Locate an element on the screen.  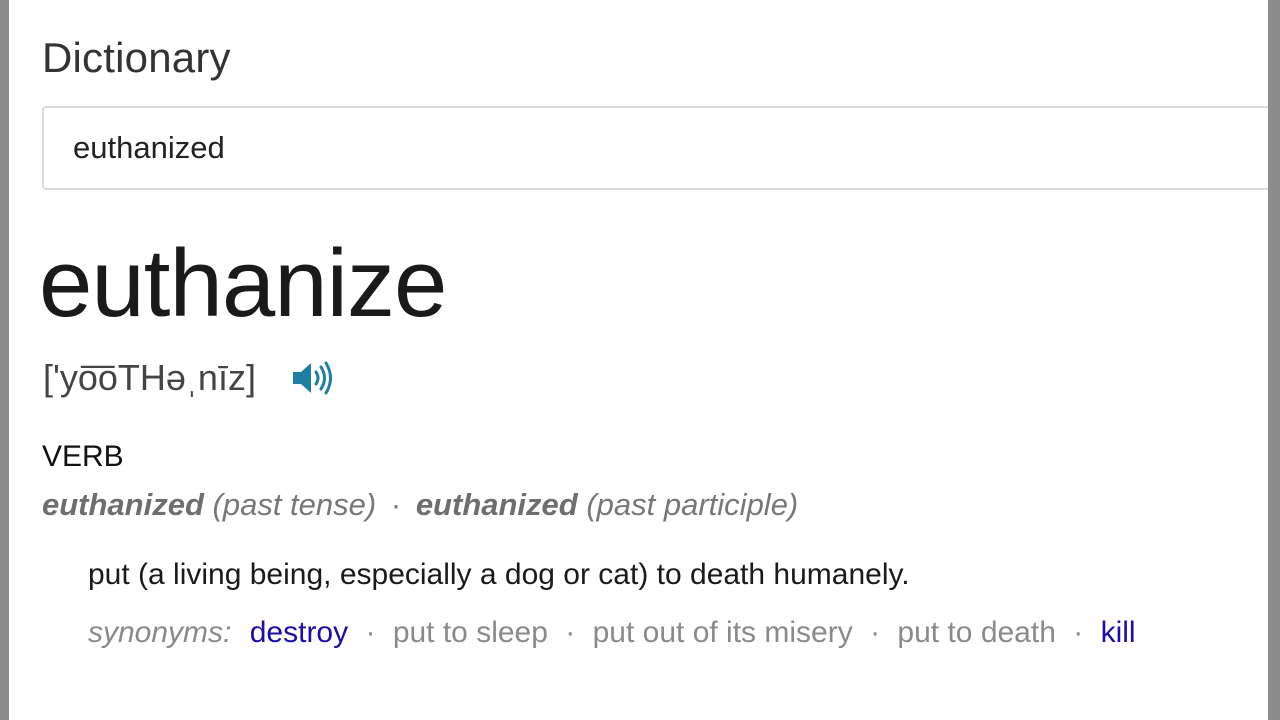
form-tag: (past participle) is located at coordinates (692, 504).